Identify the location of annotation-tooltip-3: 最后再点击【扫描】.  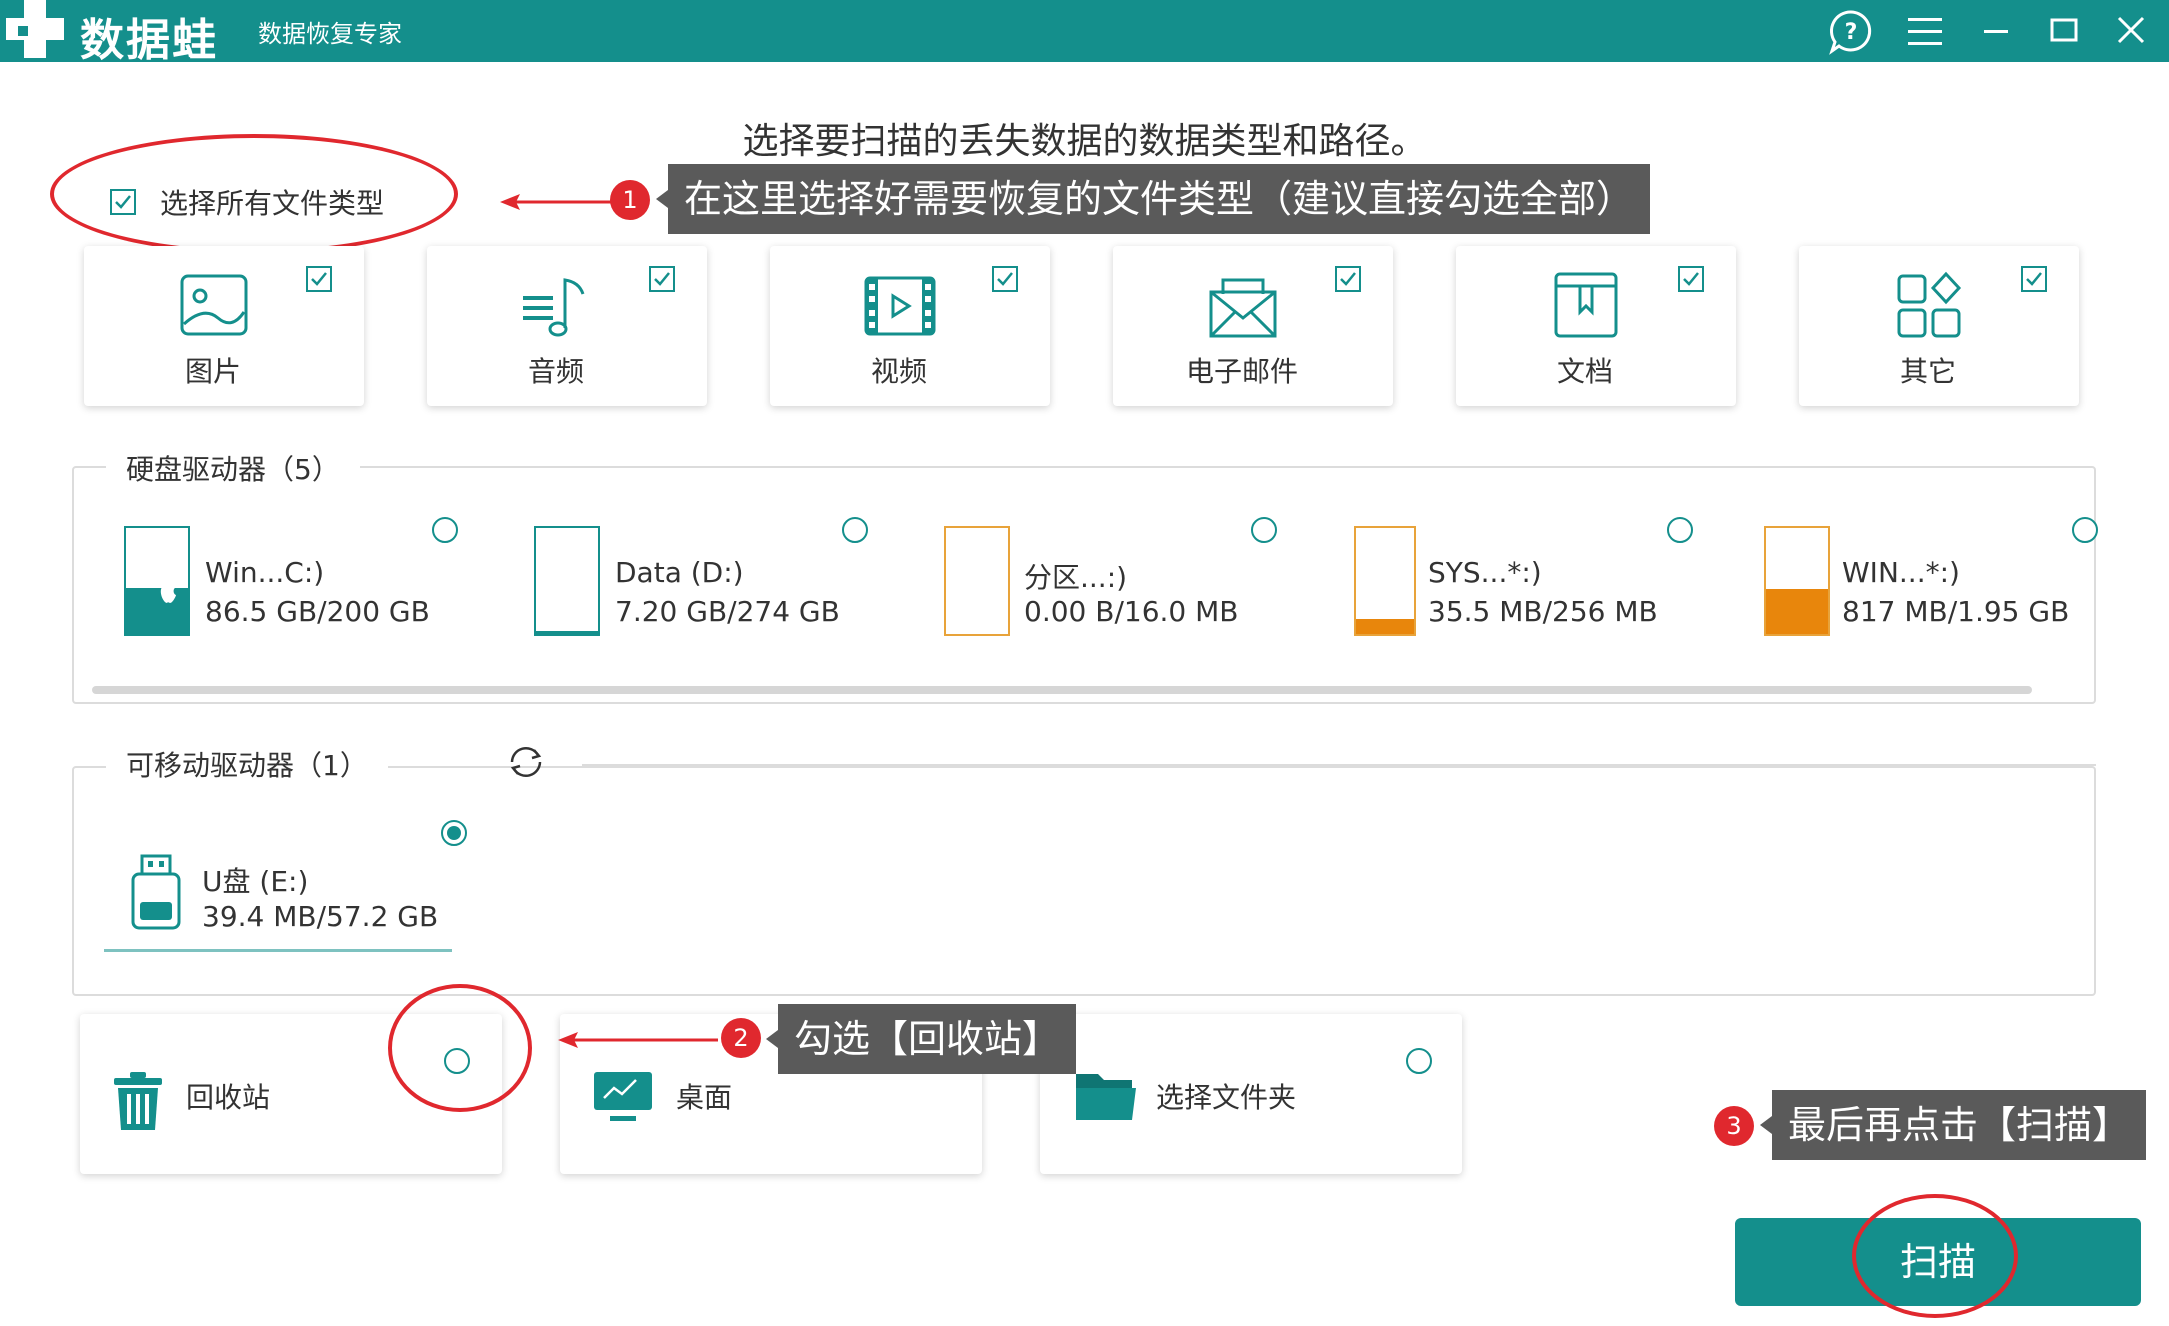
(1953, 1125).